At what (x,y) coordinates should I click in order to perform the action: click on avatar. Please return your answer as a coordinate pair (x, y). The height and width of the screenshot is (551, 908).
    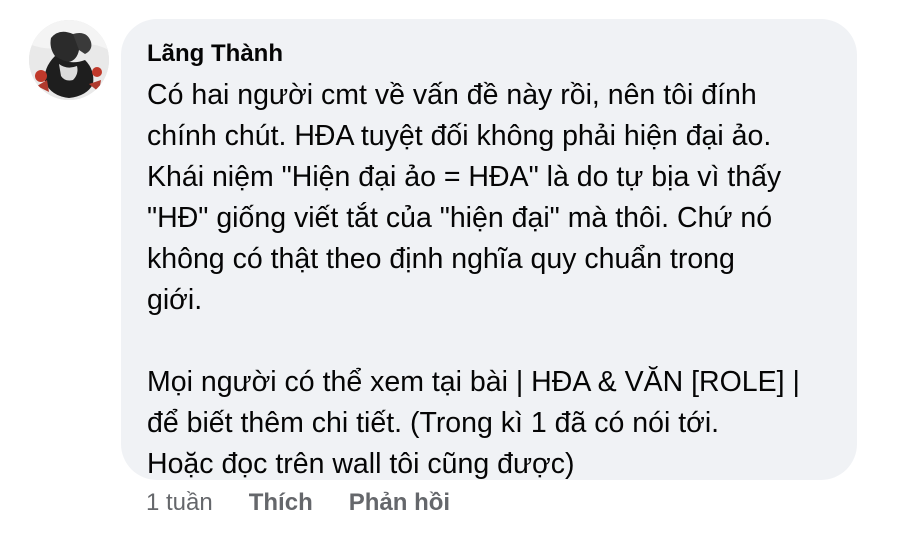
    Looking at the image, I should click on (69, 60).